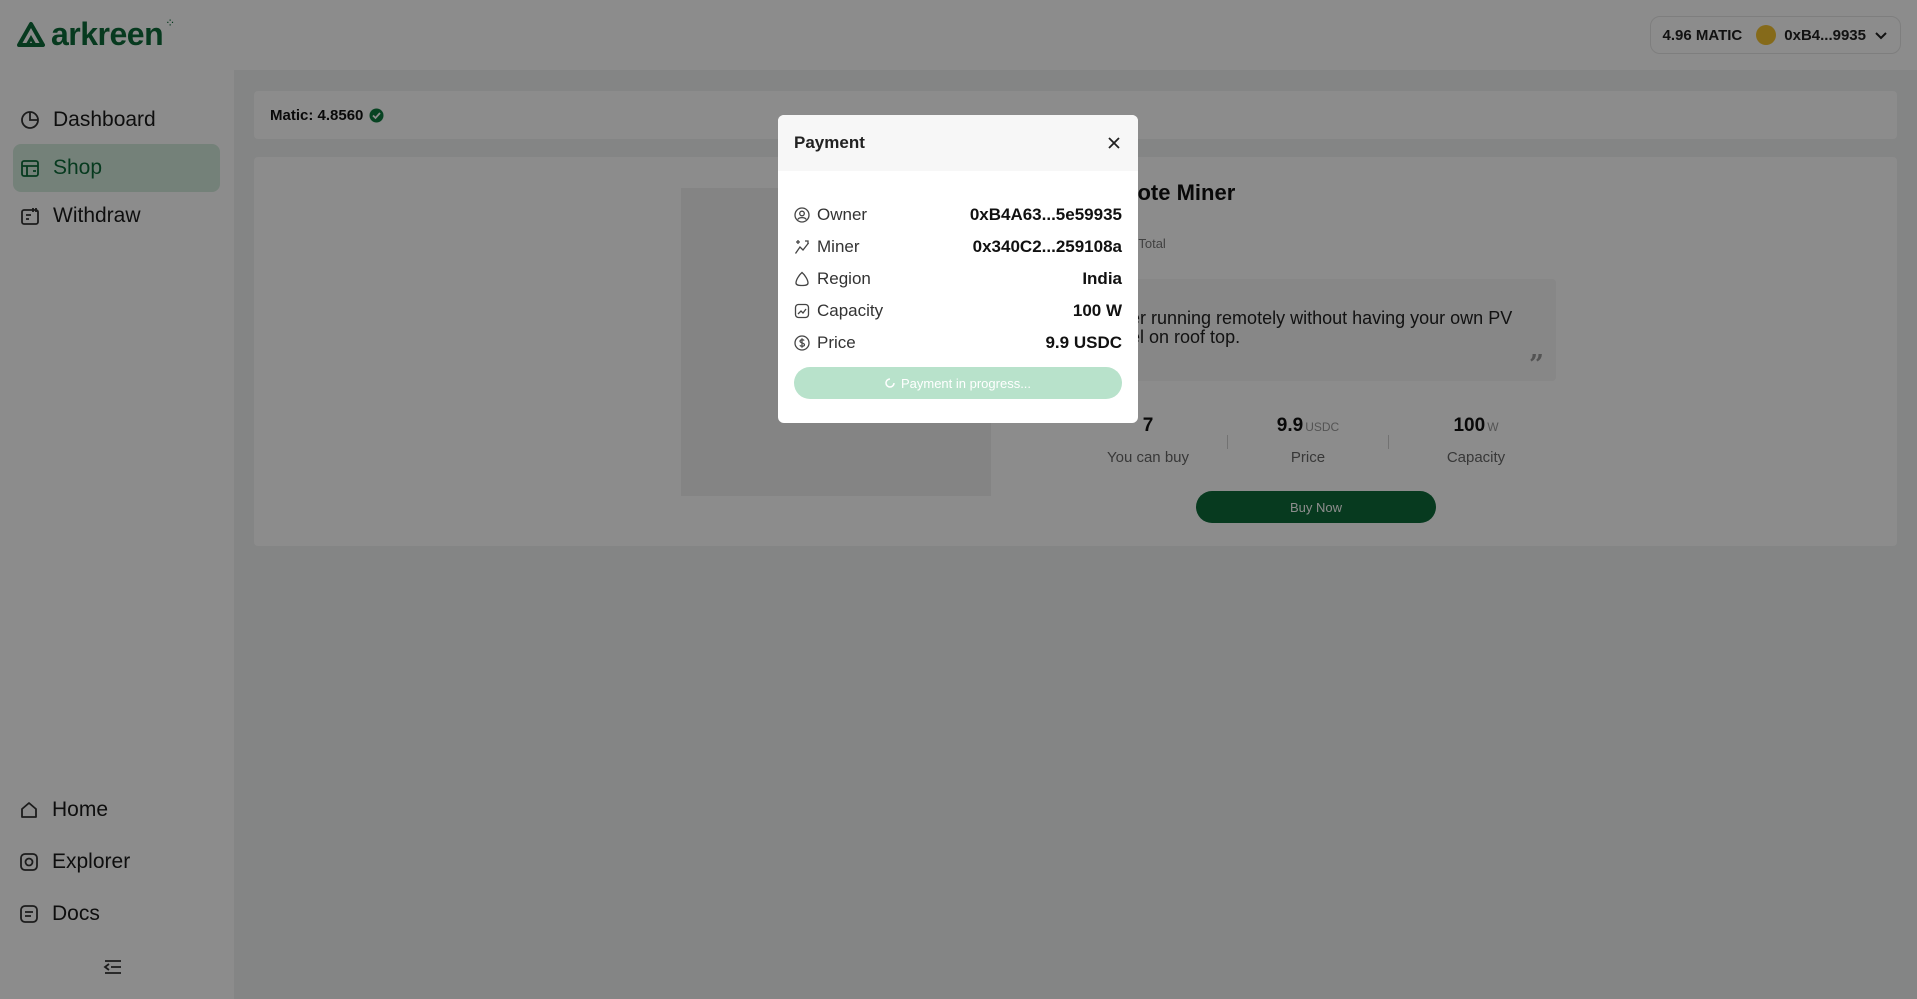 This screenshot has width=1917, height=999. What do you see at coordinates (836, 342) in the screenshot?
I see `detail-label: Price` at bounding box center [836, 342].